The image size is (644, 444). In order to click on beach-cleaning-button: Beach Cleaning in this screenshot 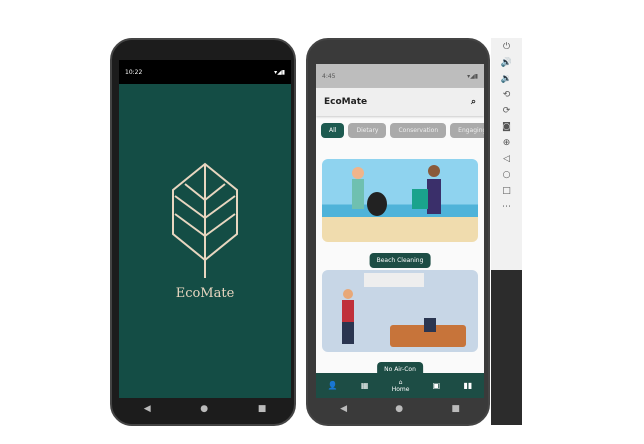, I will do `click(400, 260)`.